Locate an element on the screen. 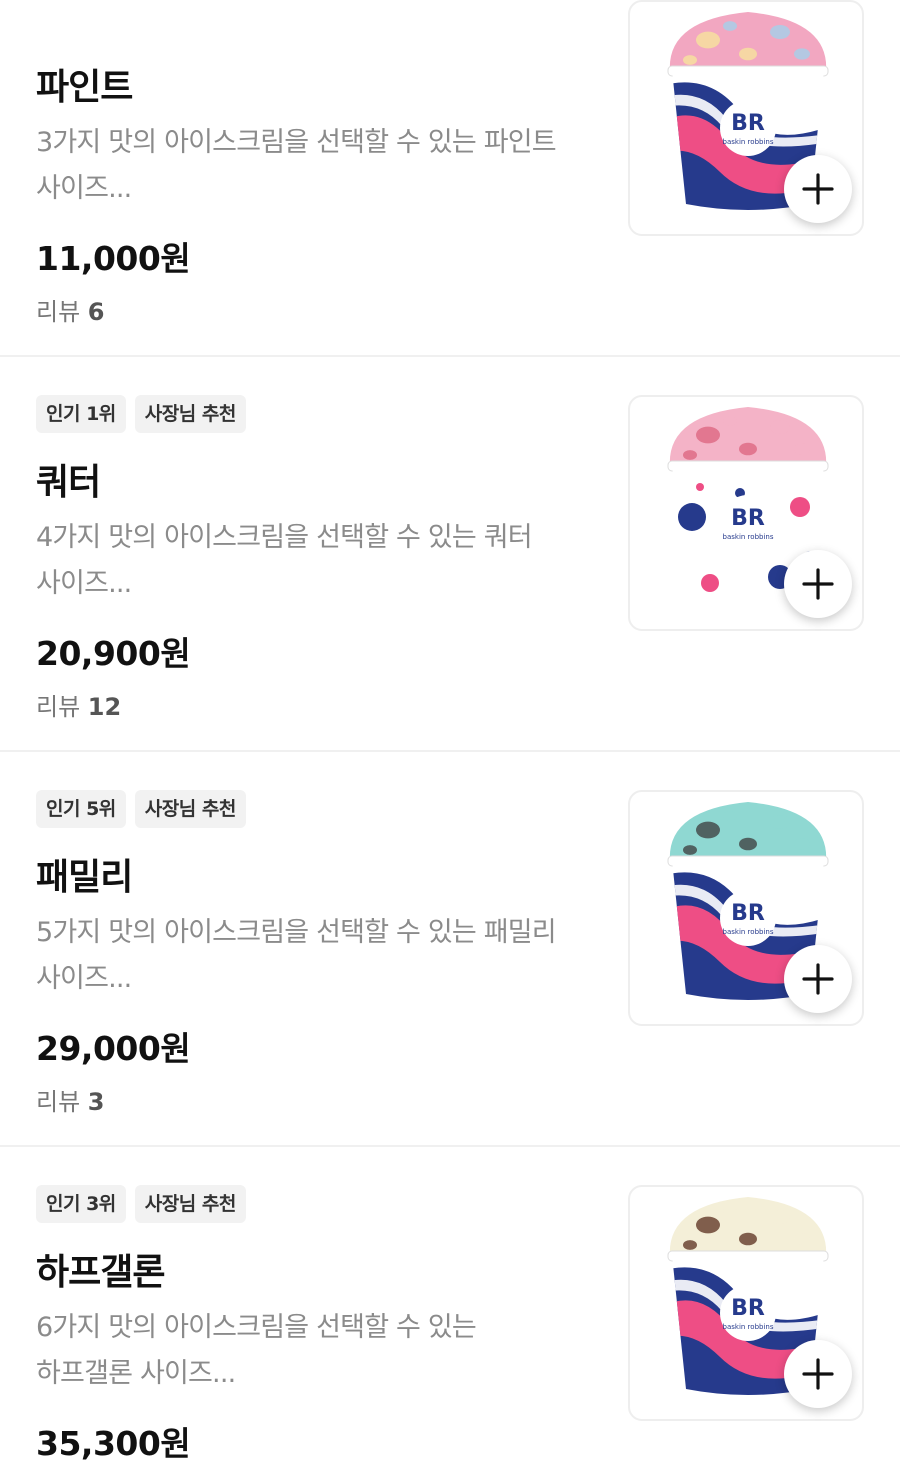  badge-group: 인기 3위 사장님 추천 is located at coordinates (141, 1204).